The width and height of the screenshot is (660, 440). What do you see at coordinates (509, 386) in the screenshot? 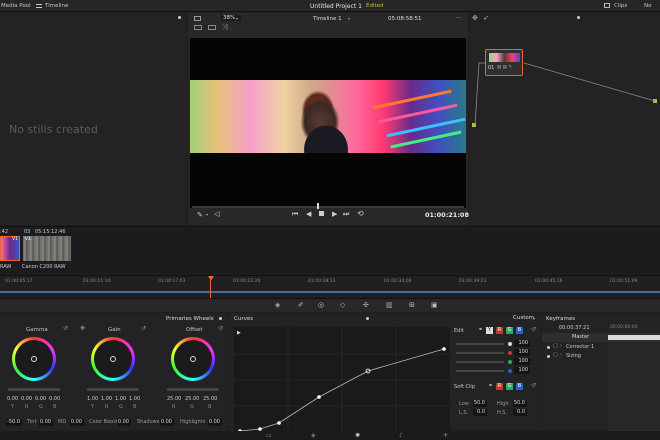
I see `softclip-g-chip: G` at bounding box center [509, 386].